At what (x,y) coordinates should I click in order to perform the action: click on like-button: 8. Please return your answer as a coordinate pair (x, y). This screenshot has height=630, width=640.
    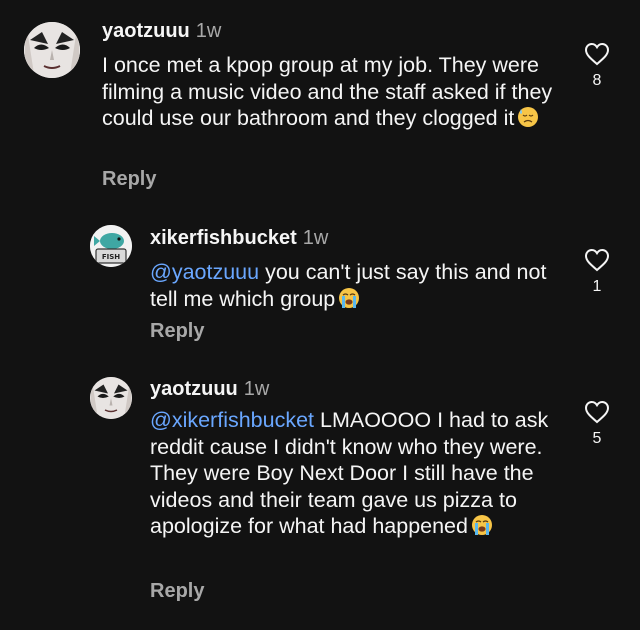
    Looking at the image, I should click on (597, 66).